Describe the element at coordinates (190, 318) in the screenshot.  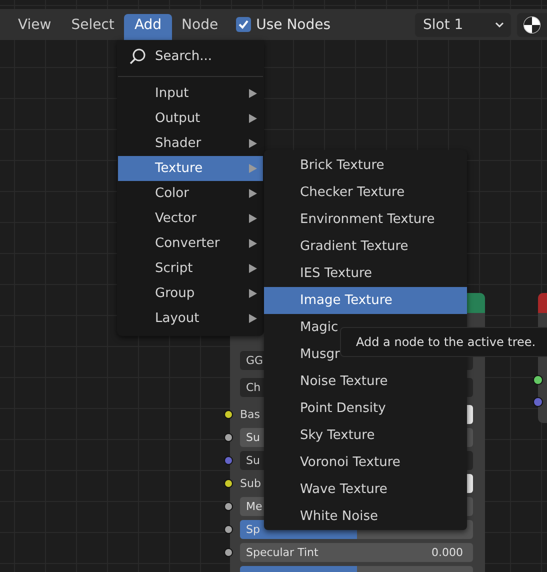
I see `menu-item: Layout` at that location.